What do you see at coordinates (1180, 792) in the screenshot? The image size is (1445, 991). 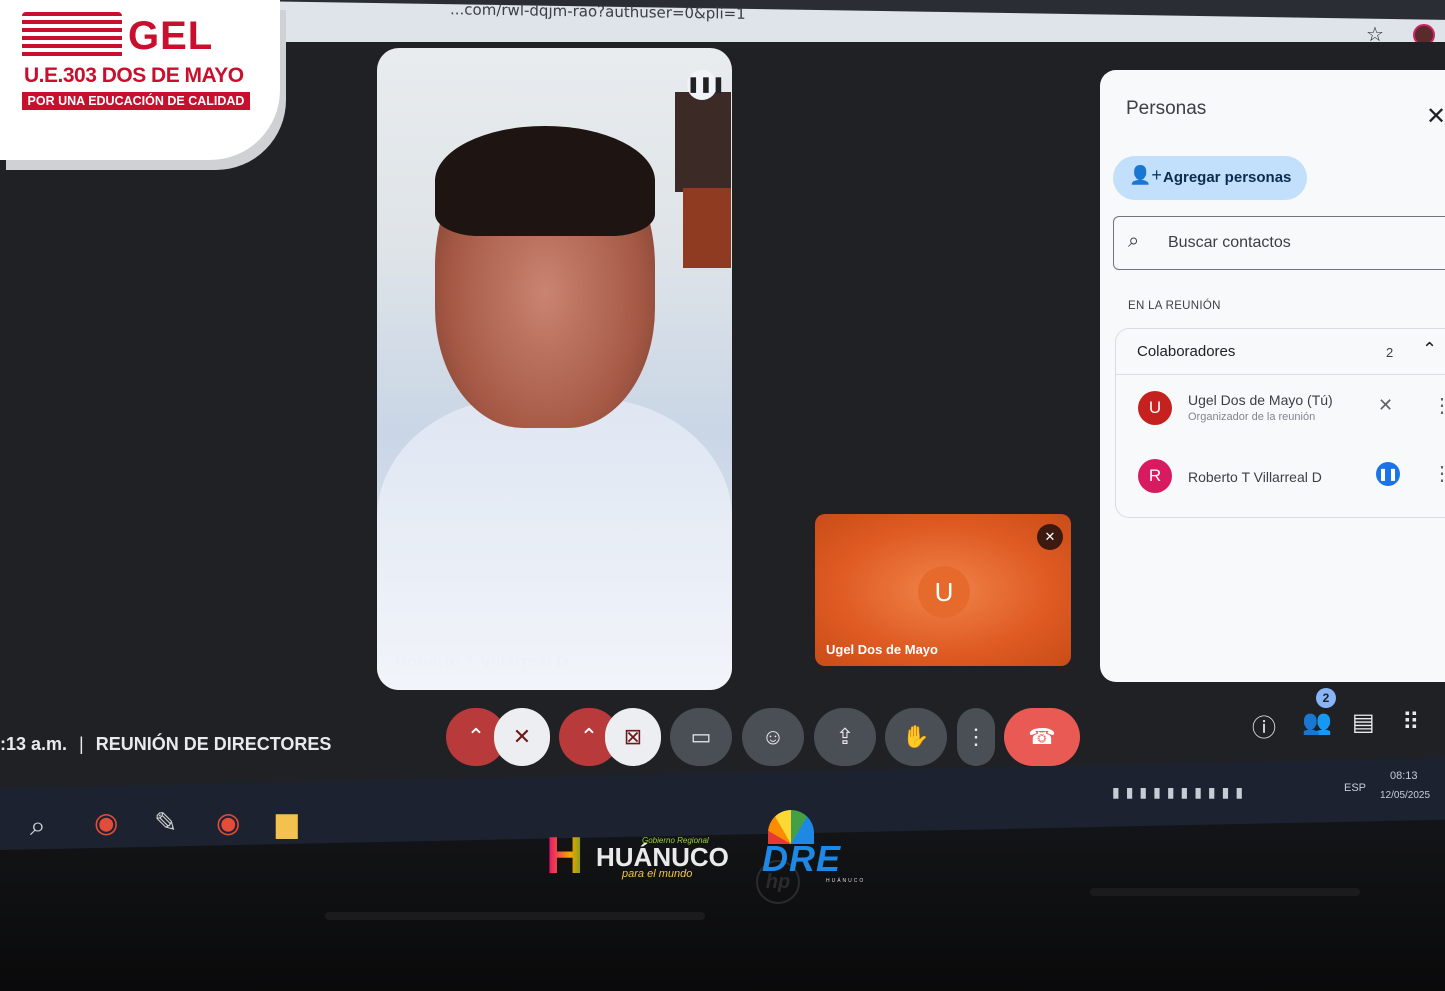 I see `system-tray-icons: ▮▮▮▮▮▮▮▮▮▮` at bounding box center [1180, 792].